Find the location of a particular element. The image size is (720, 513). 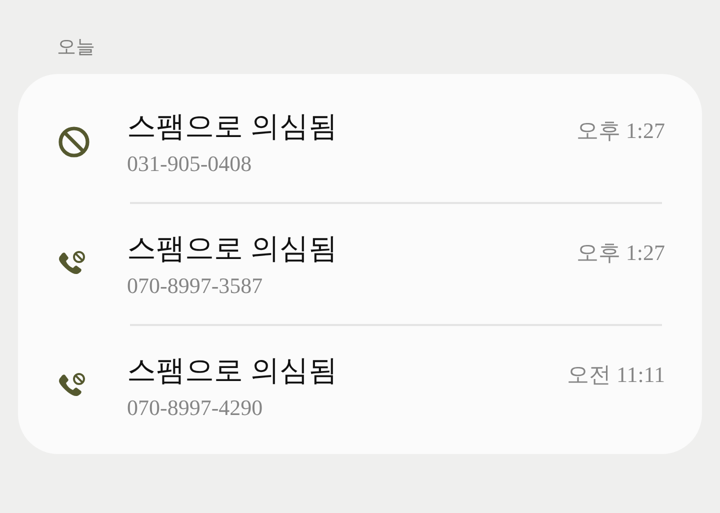

call-time: 오전 11:11 is located at coordinates (616, 375).